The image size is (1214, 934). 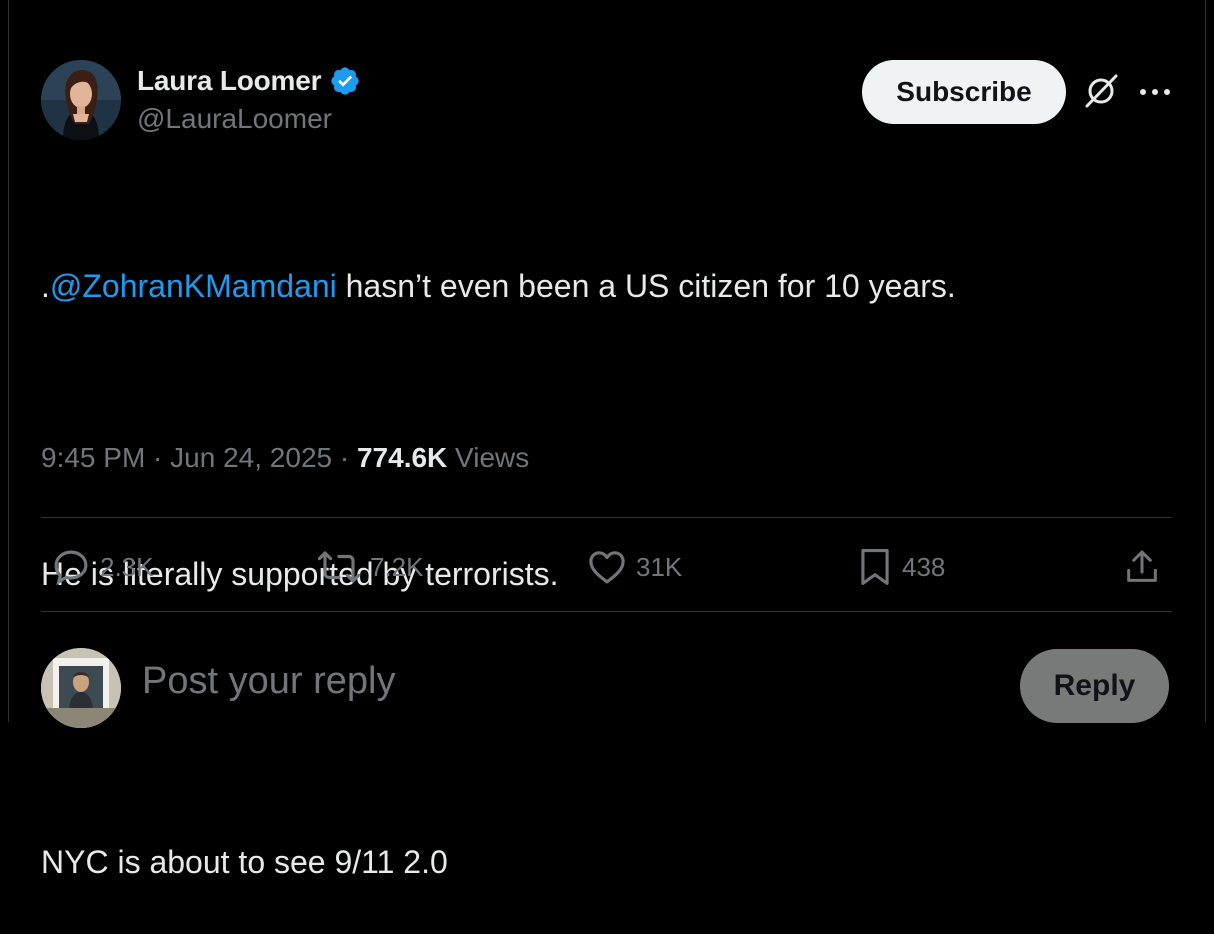 What do you see at coordinates (659, 566) in the screenshot?
I see `like-count: 31K` at bounding box center [659, 566].